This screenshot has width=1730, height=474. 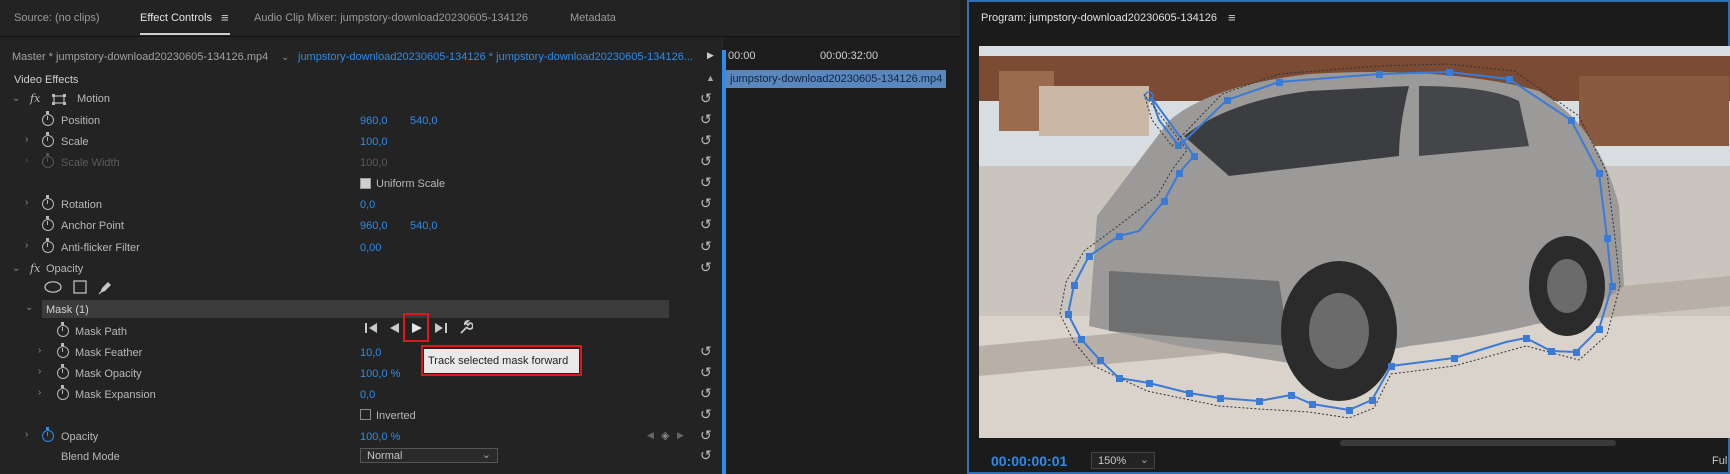 I want to click on playhead, so click(x=724, y=262).